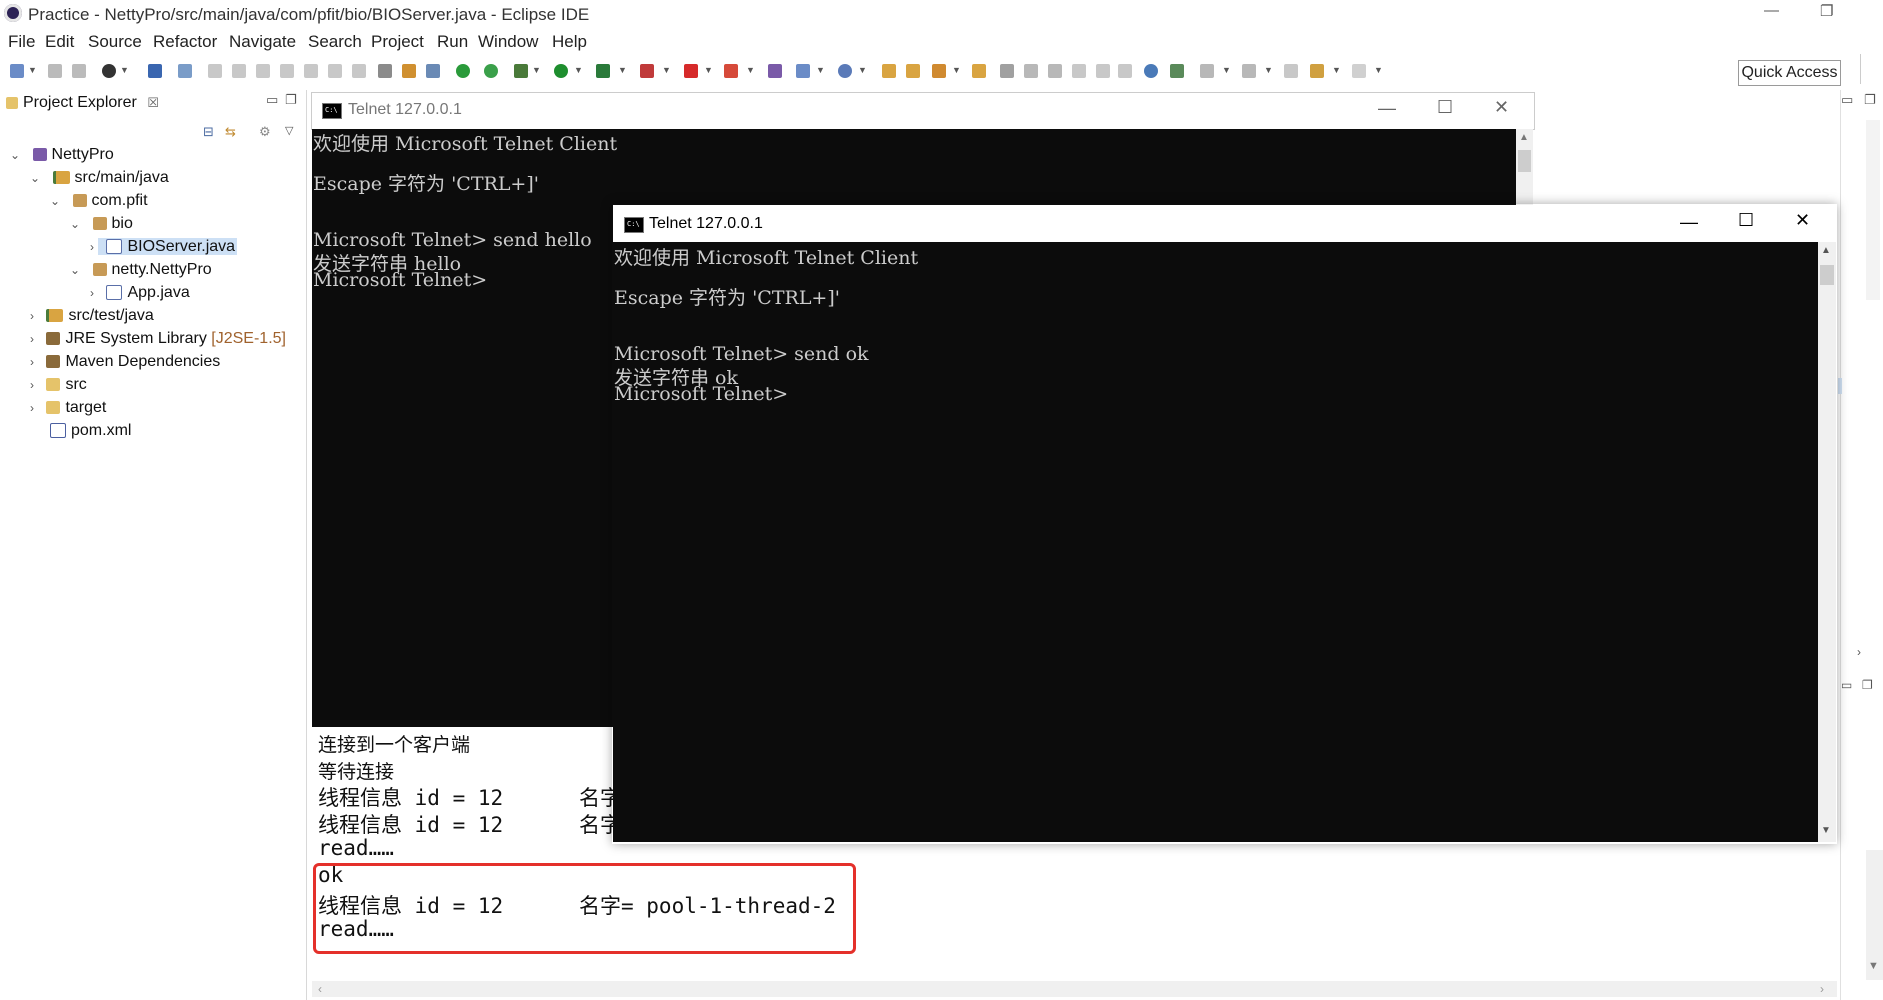  What do you see at coordinates (58, 385) in the screenshot?
I see `tree-item-src: › src` at bounding box center [58, 385].